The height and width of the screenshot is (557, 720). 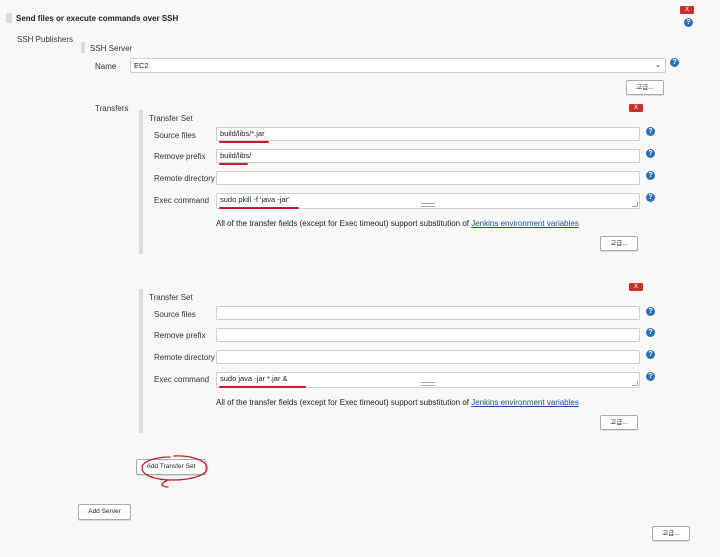 I want to click on ssh-server-bar, so click(x=83, y=47).